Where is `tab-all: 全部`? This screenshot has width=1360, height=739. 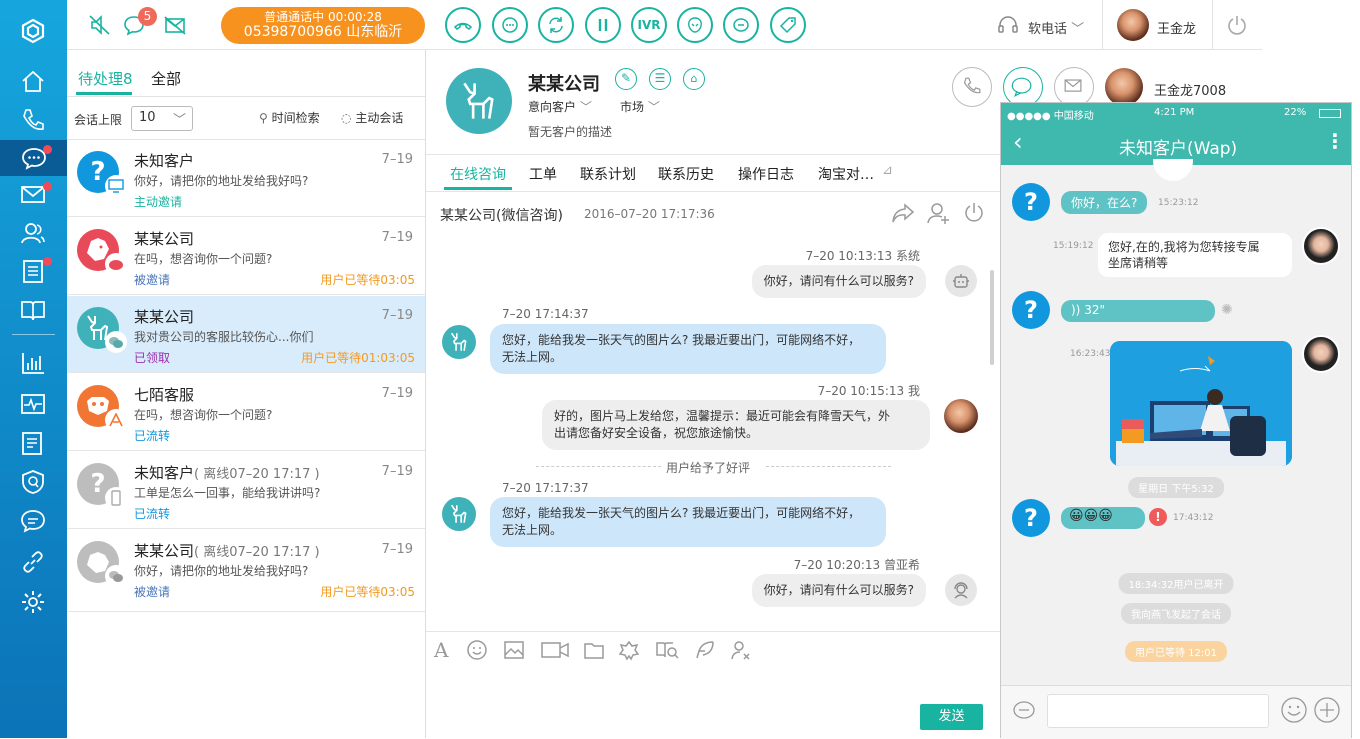
tab-all: 全部 is located at coordinates (166, 78).